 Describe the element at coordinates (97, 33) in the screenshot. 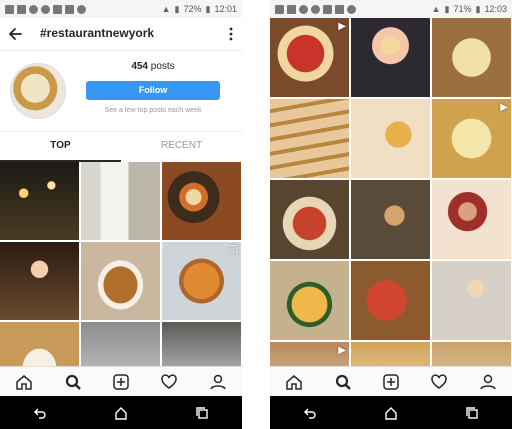

I see `hashtag-title: #restaurantnewyork` at that location.